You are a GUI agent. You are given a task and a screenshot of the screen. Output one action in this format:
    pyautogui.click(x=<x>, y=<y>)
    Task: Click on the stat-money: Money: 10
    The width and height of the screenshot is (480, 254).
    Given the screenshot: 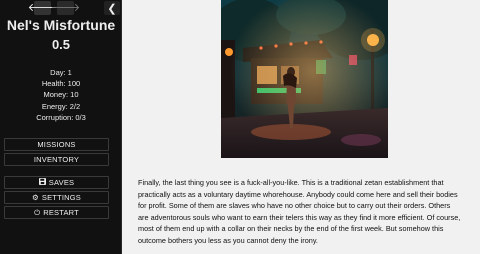 What is the action you would take?
    pyautogui.click(x=61, y=95)
    